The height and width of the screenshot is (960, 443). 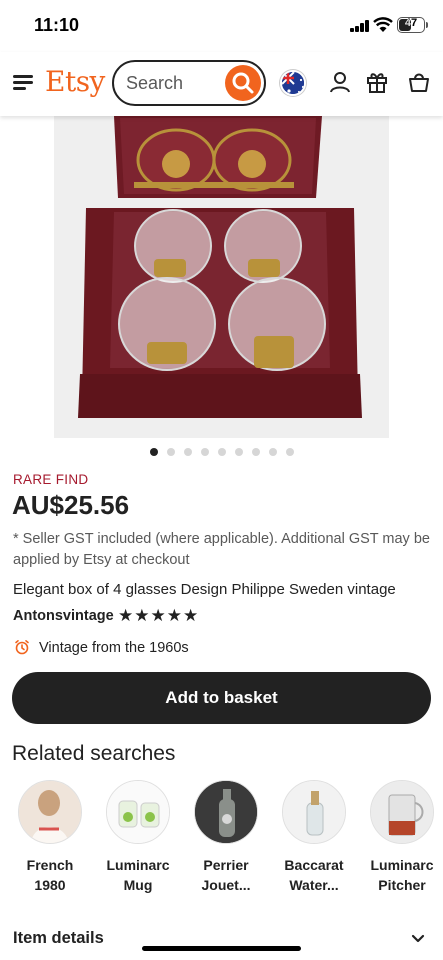 I want to click on item-details-heading: Item details, so click(x=58, y=938).